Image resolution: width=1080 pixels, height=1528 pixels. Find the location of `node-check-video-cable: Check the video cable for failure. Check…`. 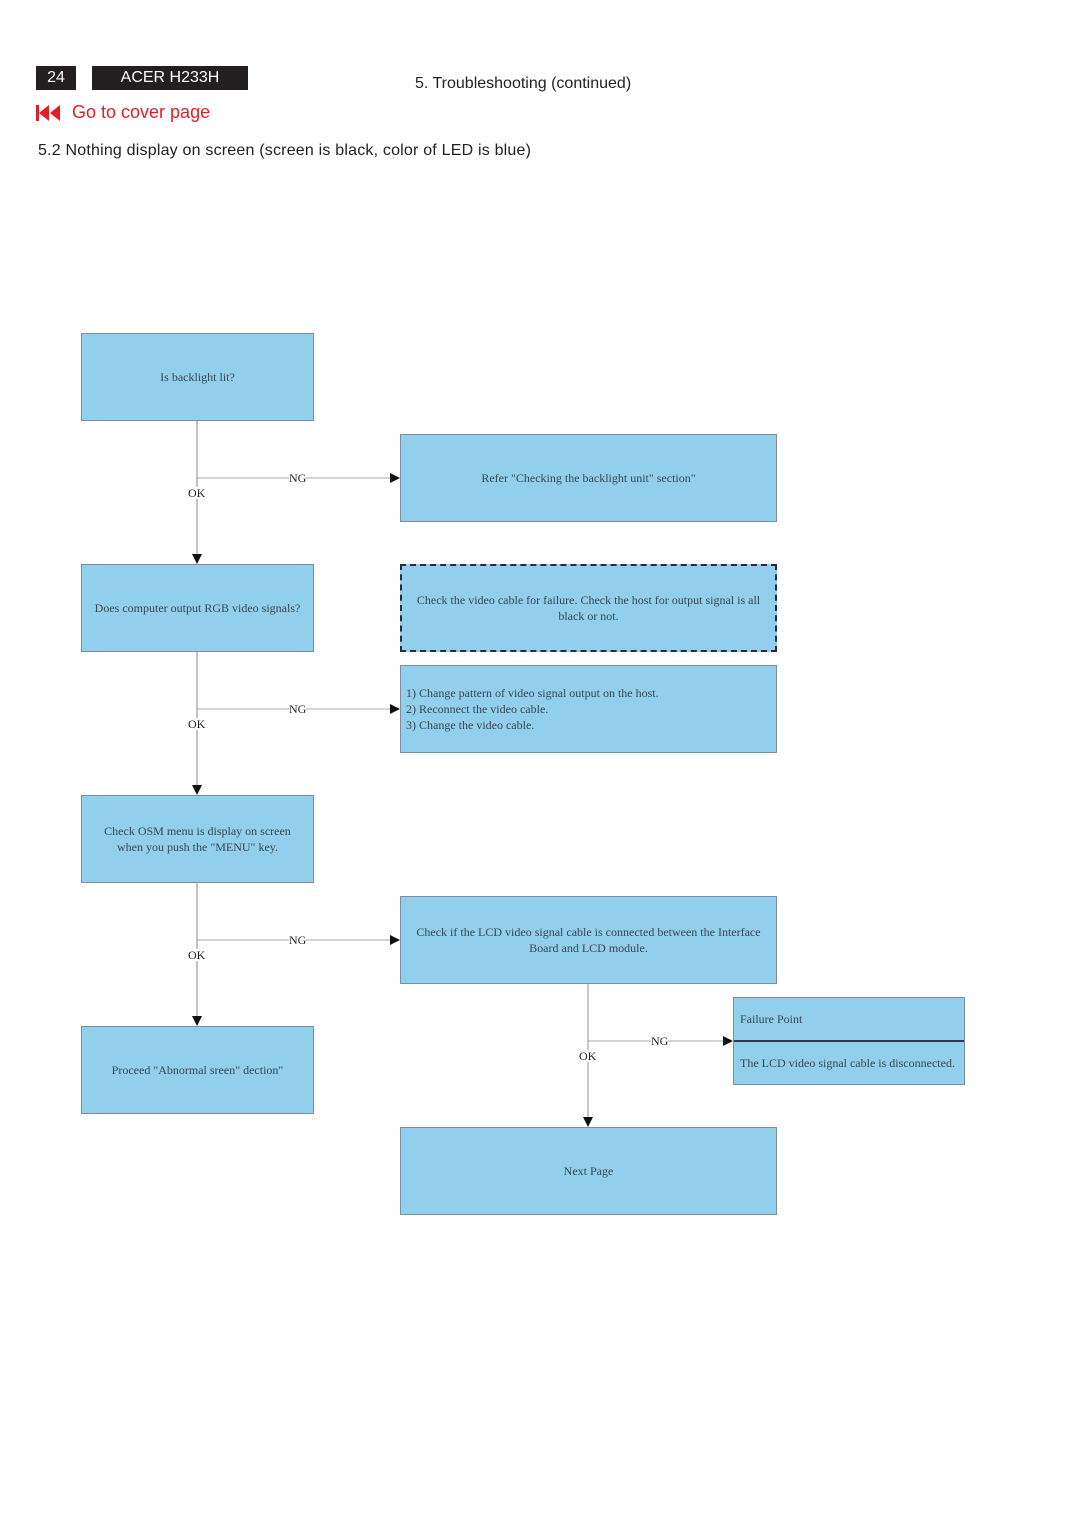

node-check-video-cable: Check the video cable for failure. Check… is located at coordinates (588, 608).